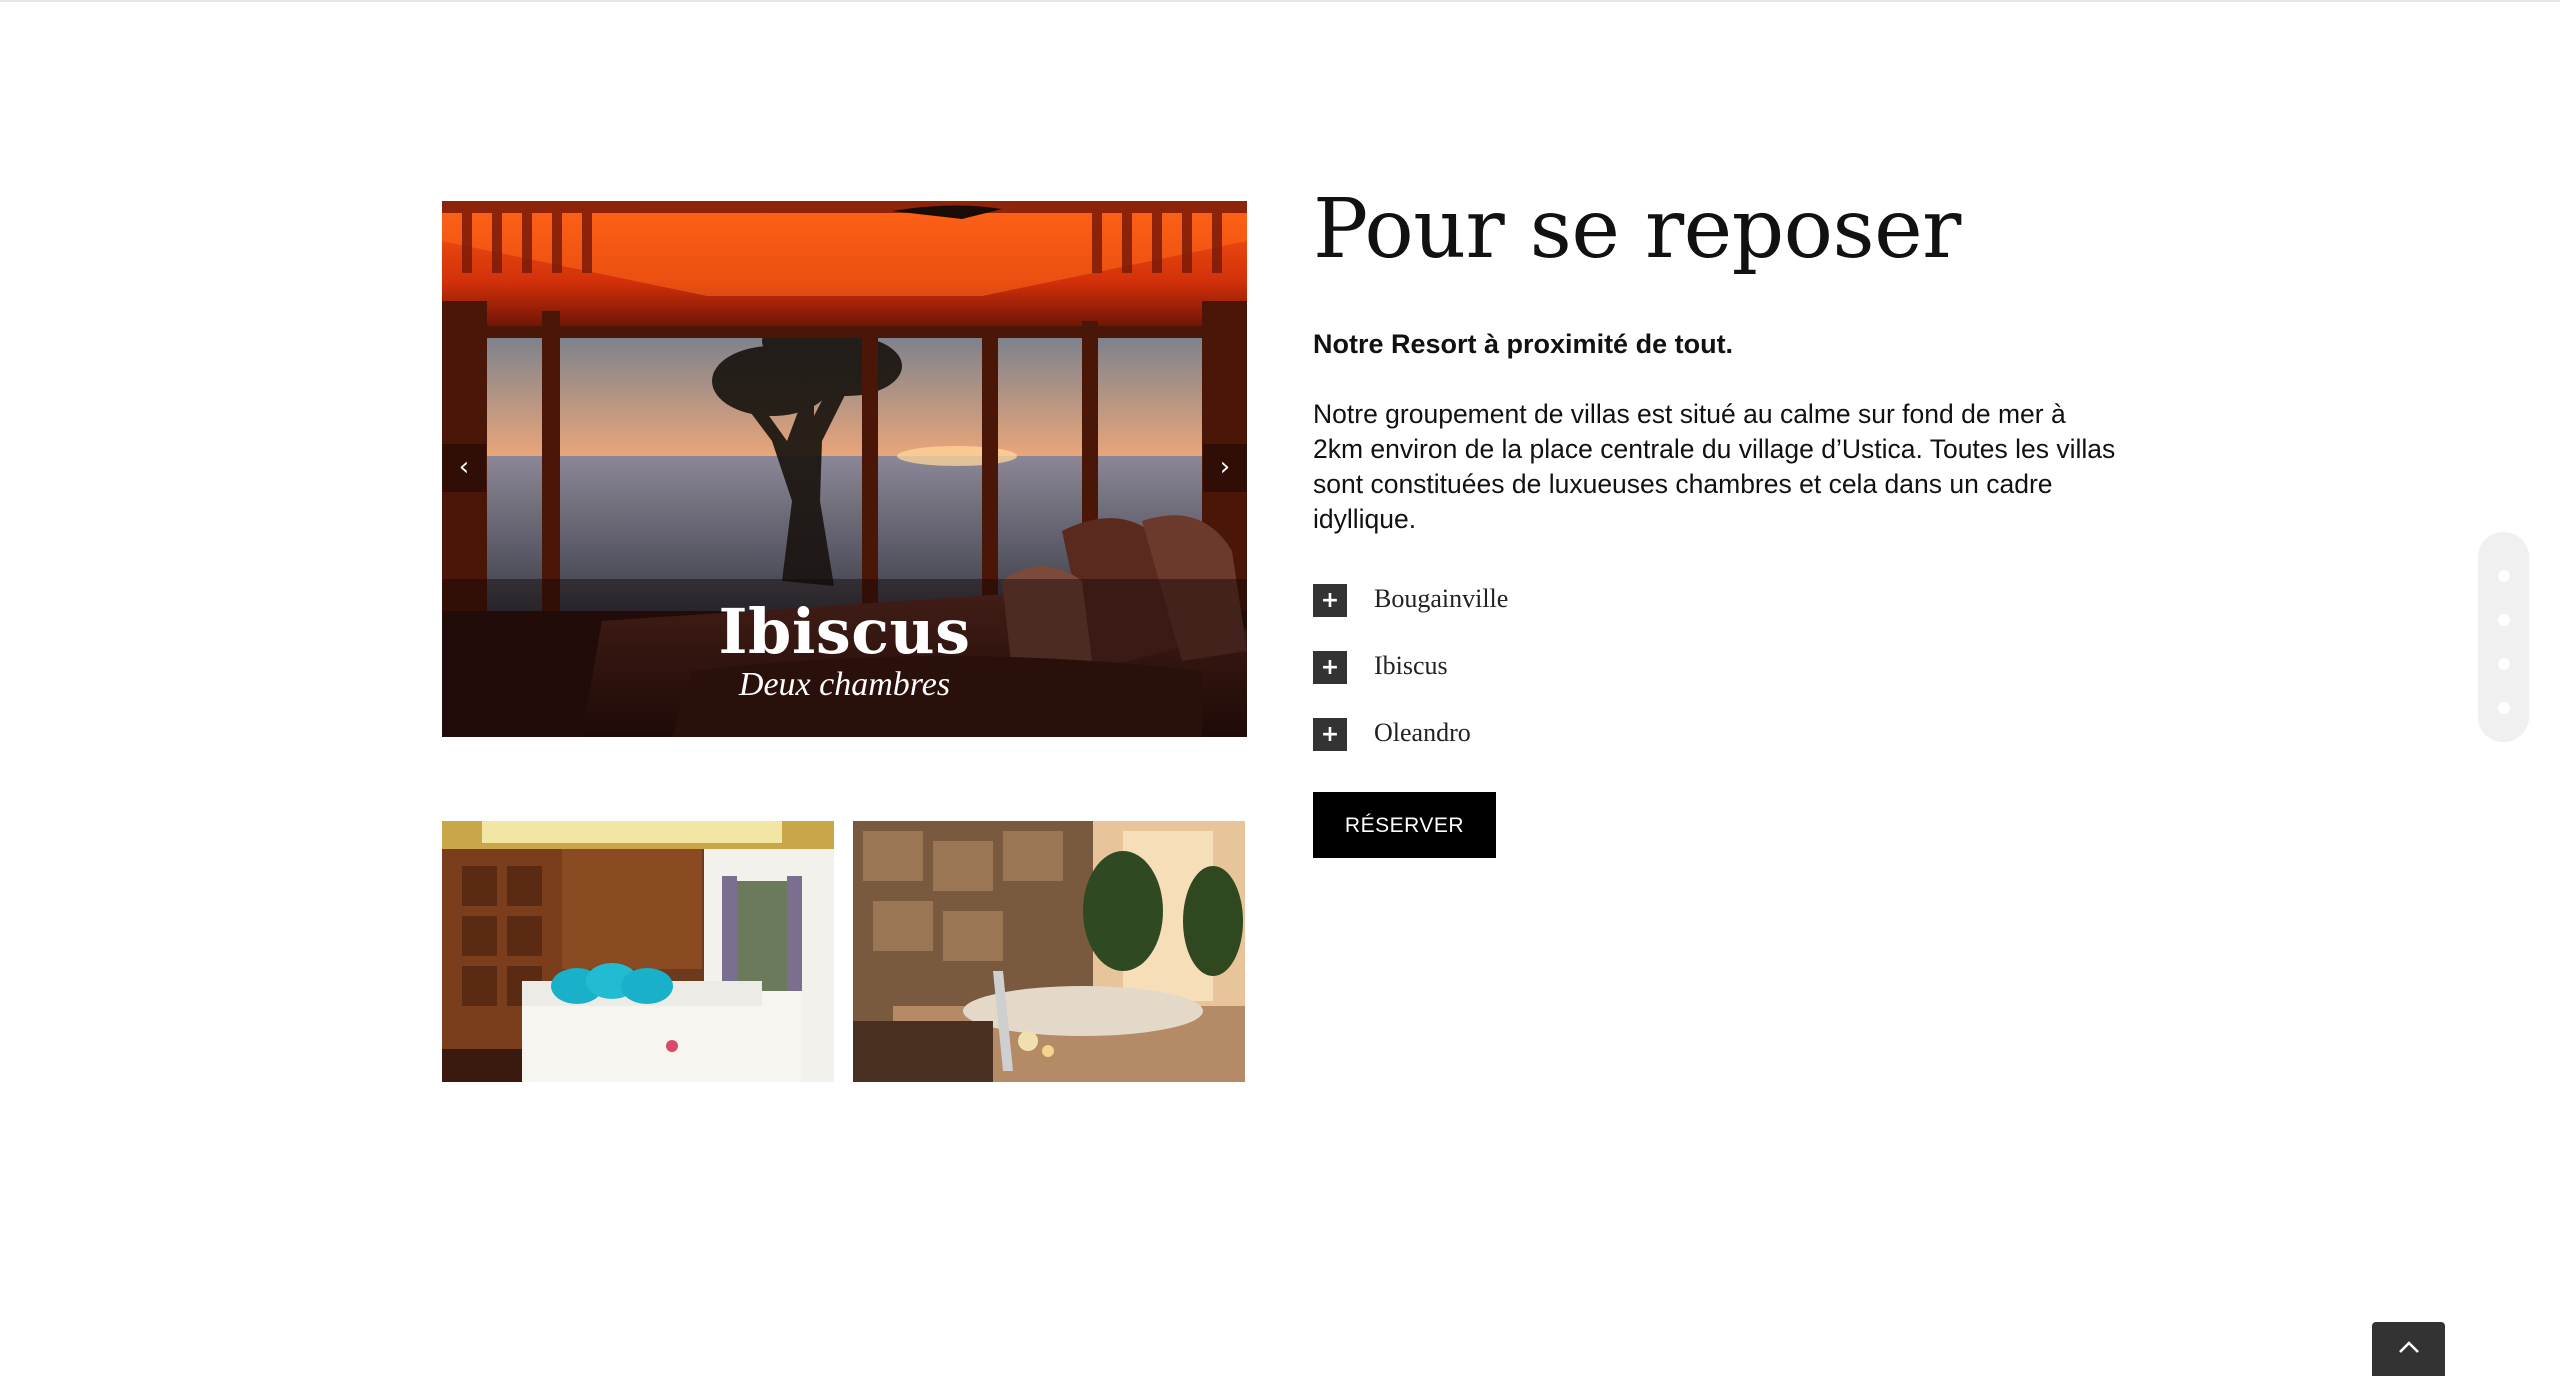 This screenshot has height=1376, width=2560. I want to click on section-dot-nav, so click(2503, 637).